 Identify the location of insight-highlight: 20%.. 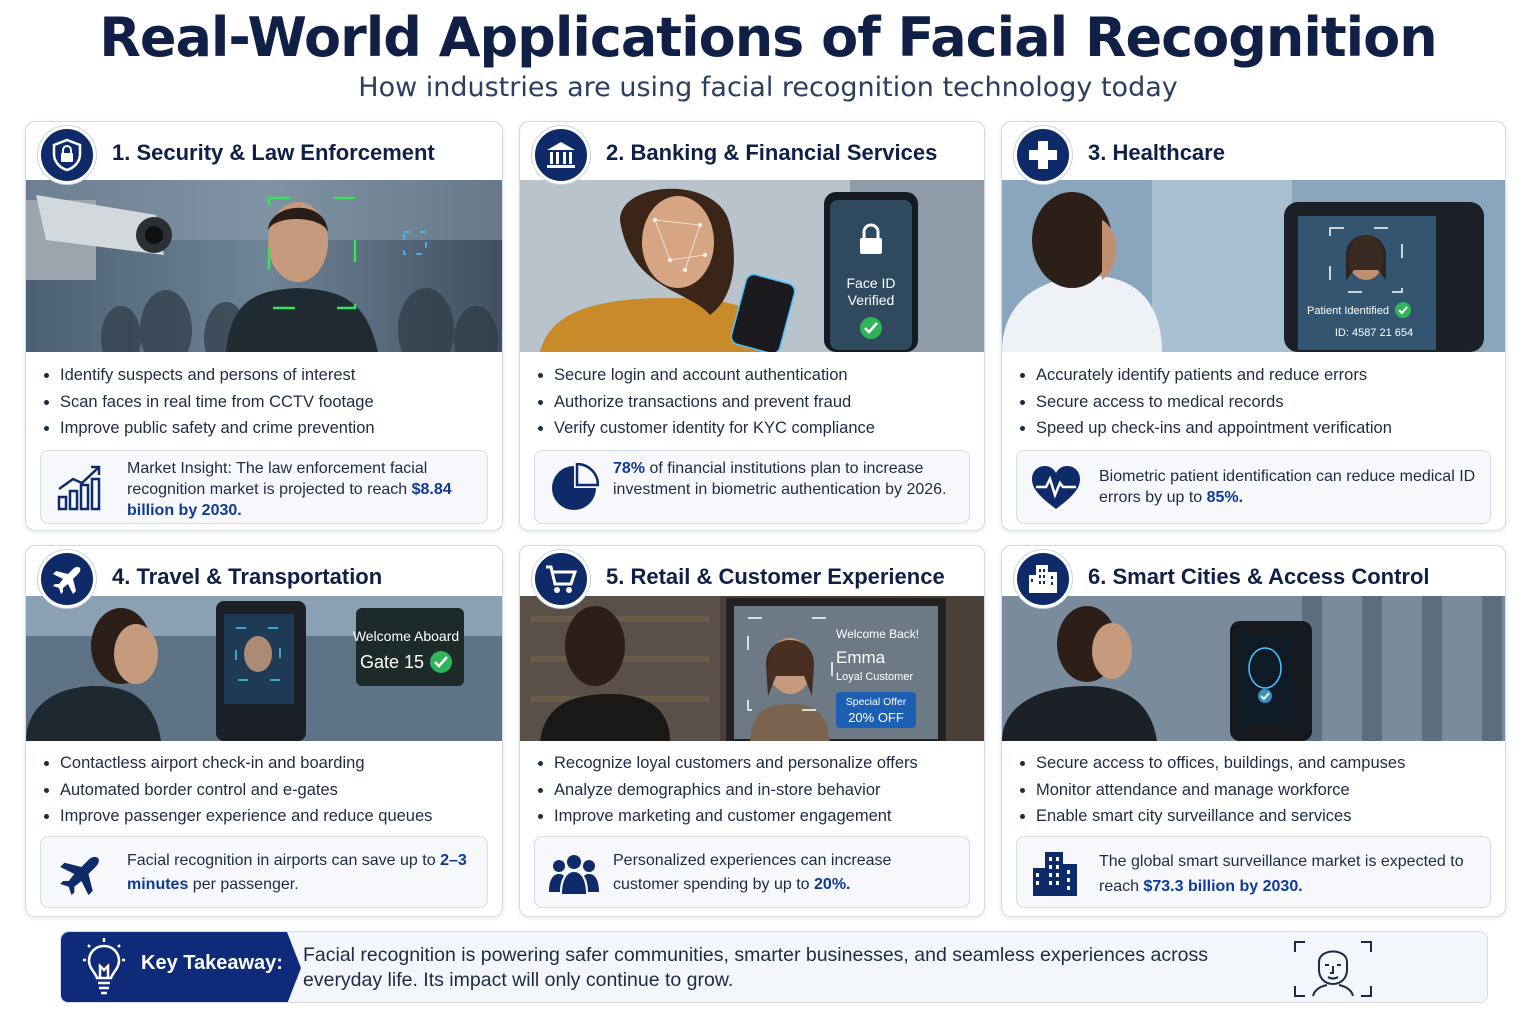
(832, 884).